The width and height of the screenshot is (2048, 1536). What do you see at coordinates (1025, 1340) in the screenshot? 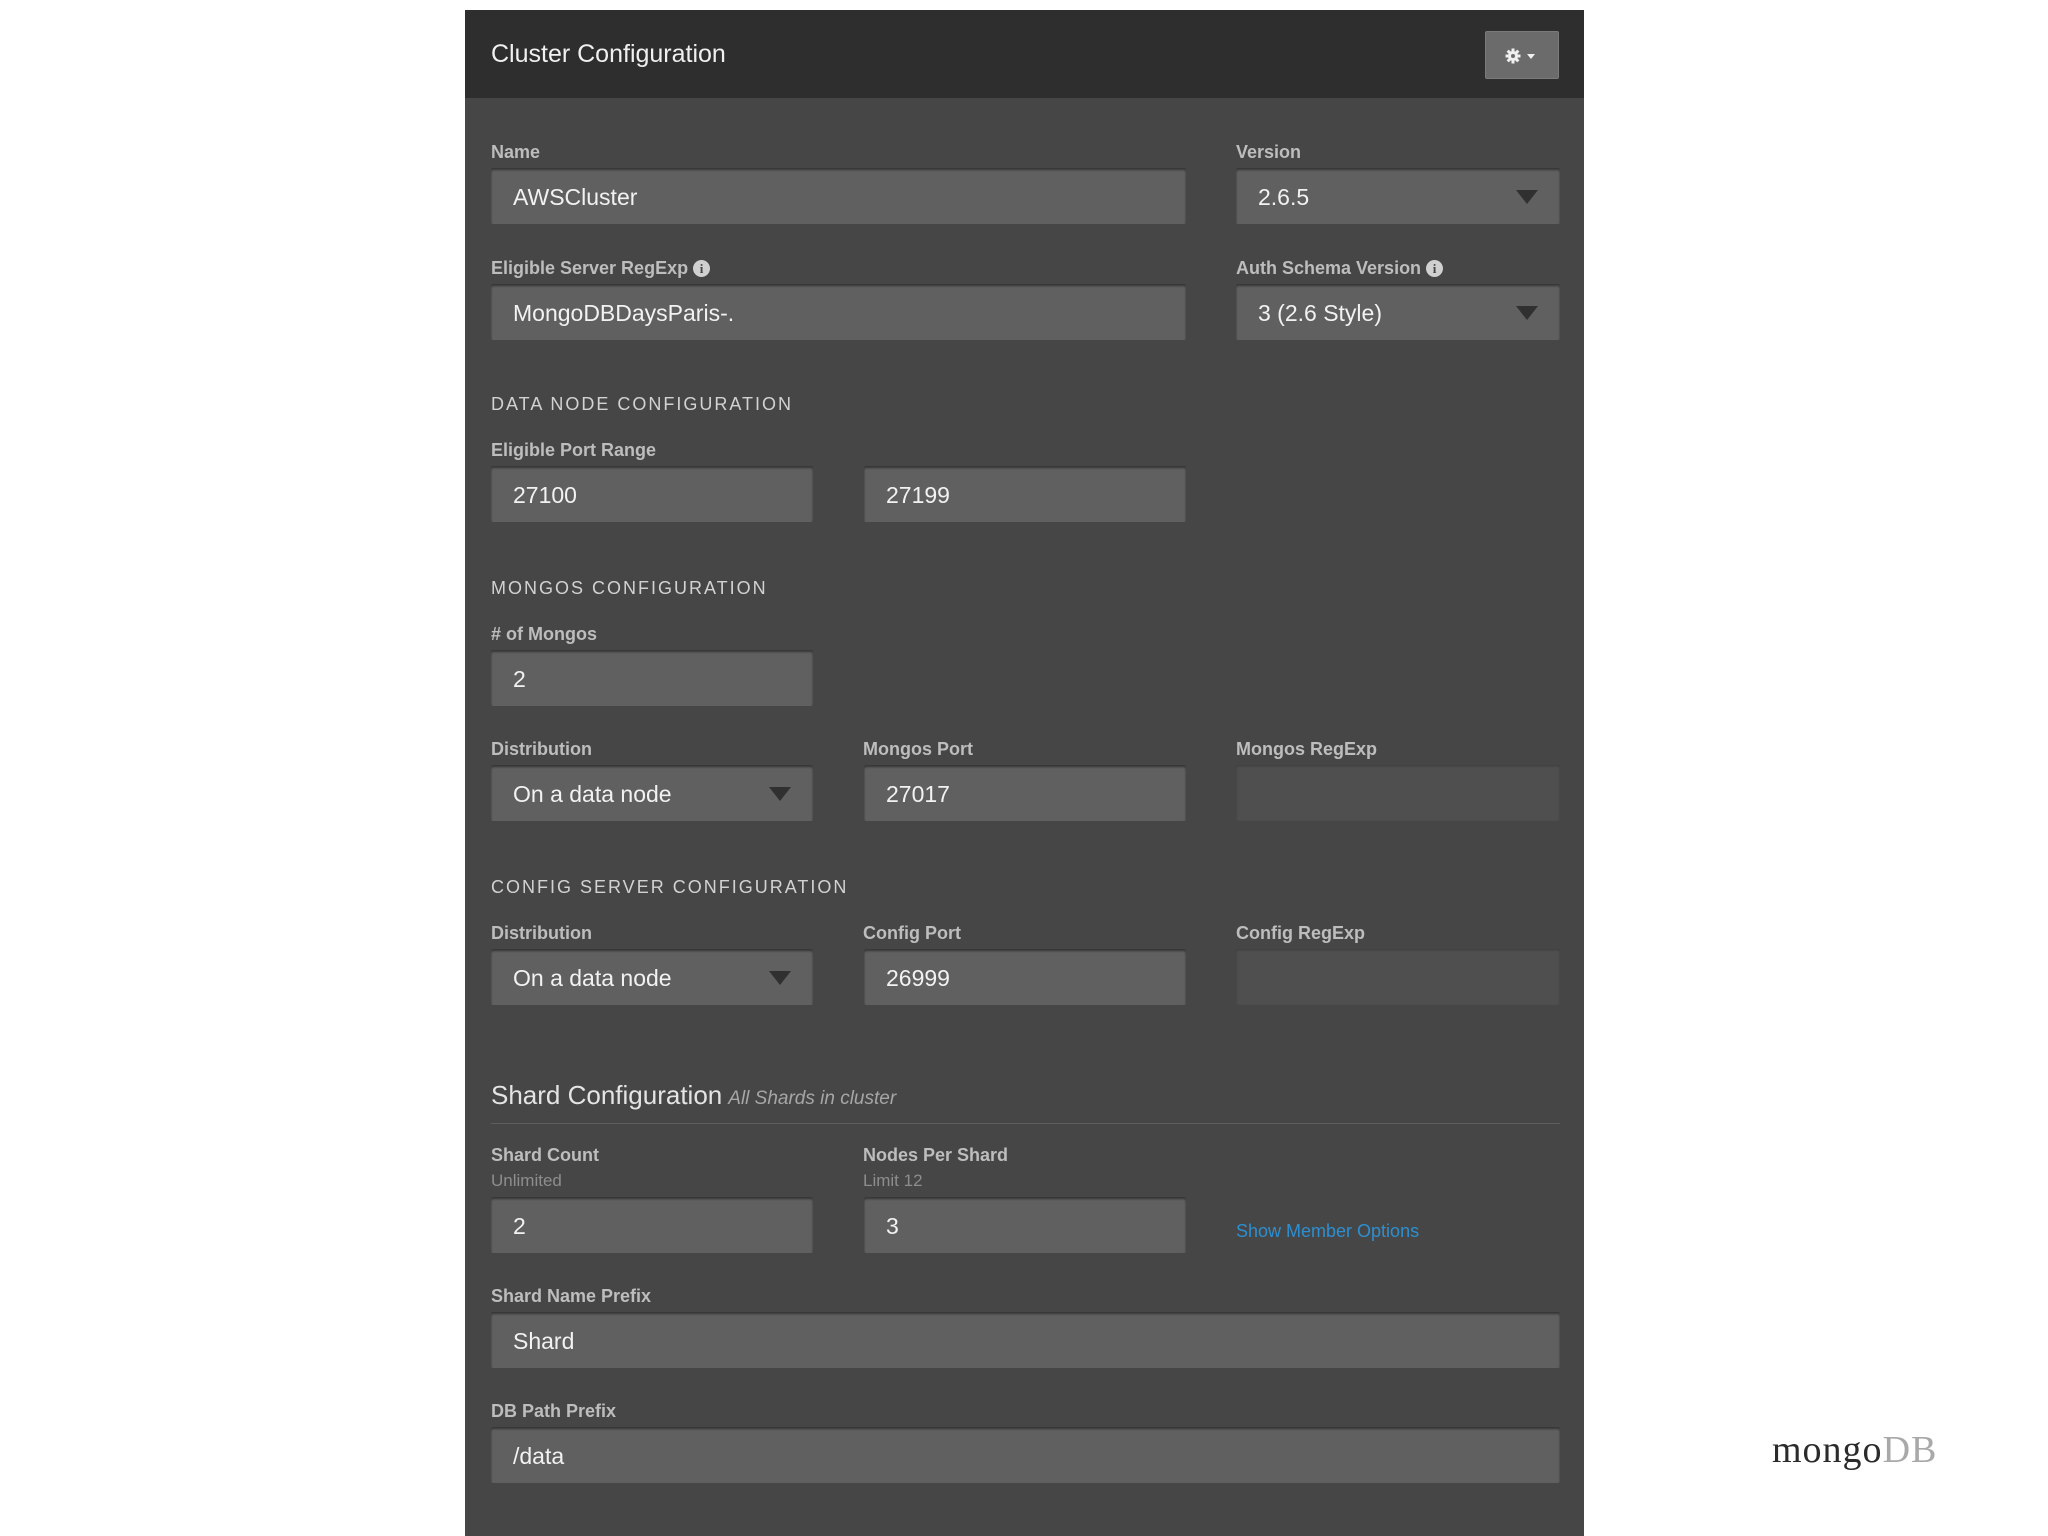
I see `shard-name-prefix-input: Shard` at bounding box center [1025, 1340].